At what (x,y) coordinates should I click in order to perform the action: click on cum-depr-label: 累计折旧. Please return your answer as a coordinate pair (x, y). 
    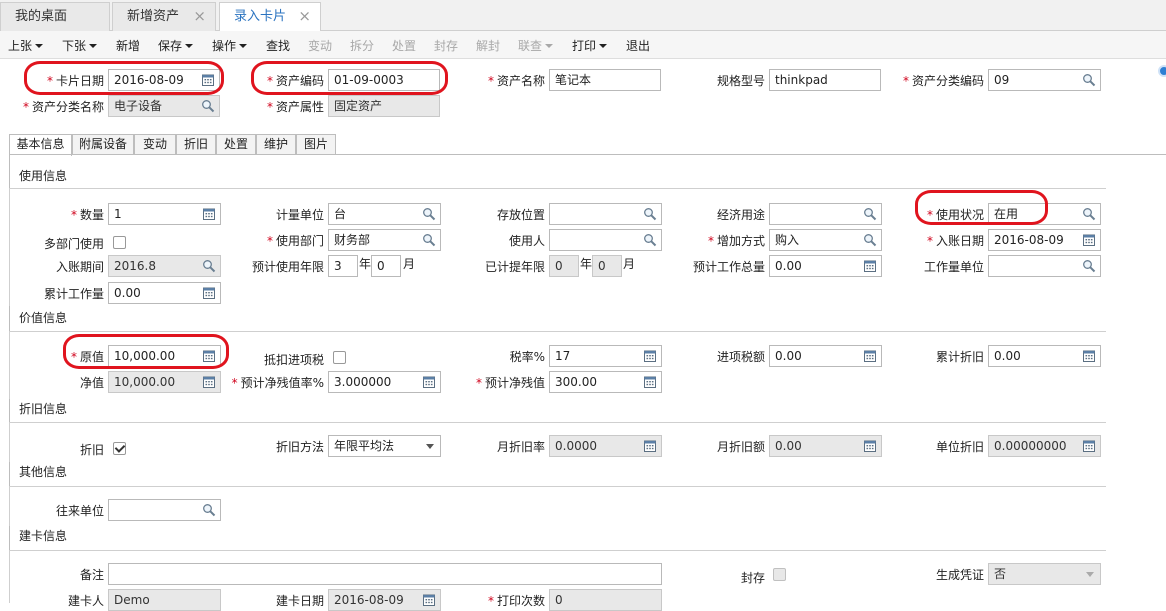
    Looking at the image, I should click on (959, 357).